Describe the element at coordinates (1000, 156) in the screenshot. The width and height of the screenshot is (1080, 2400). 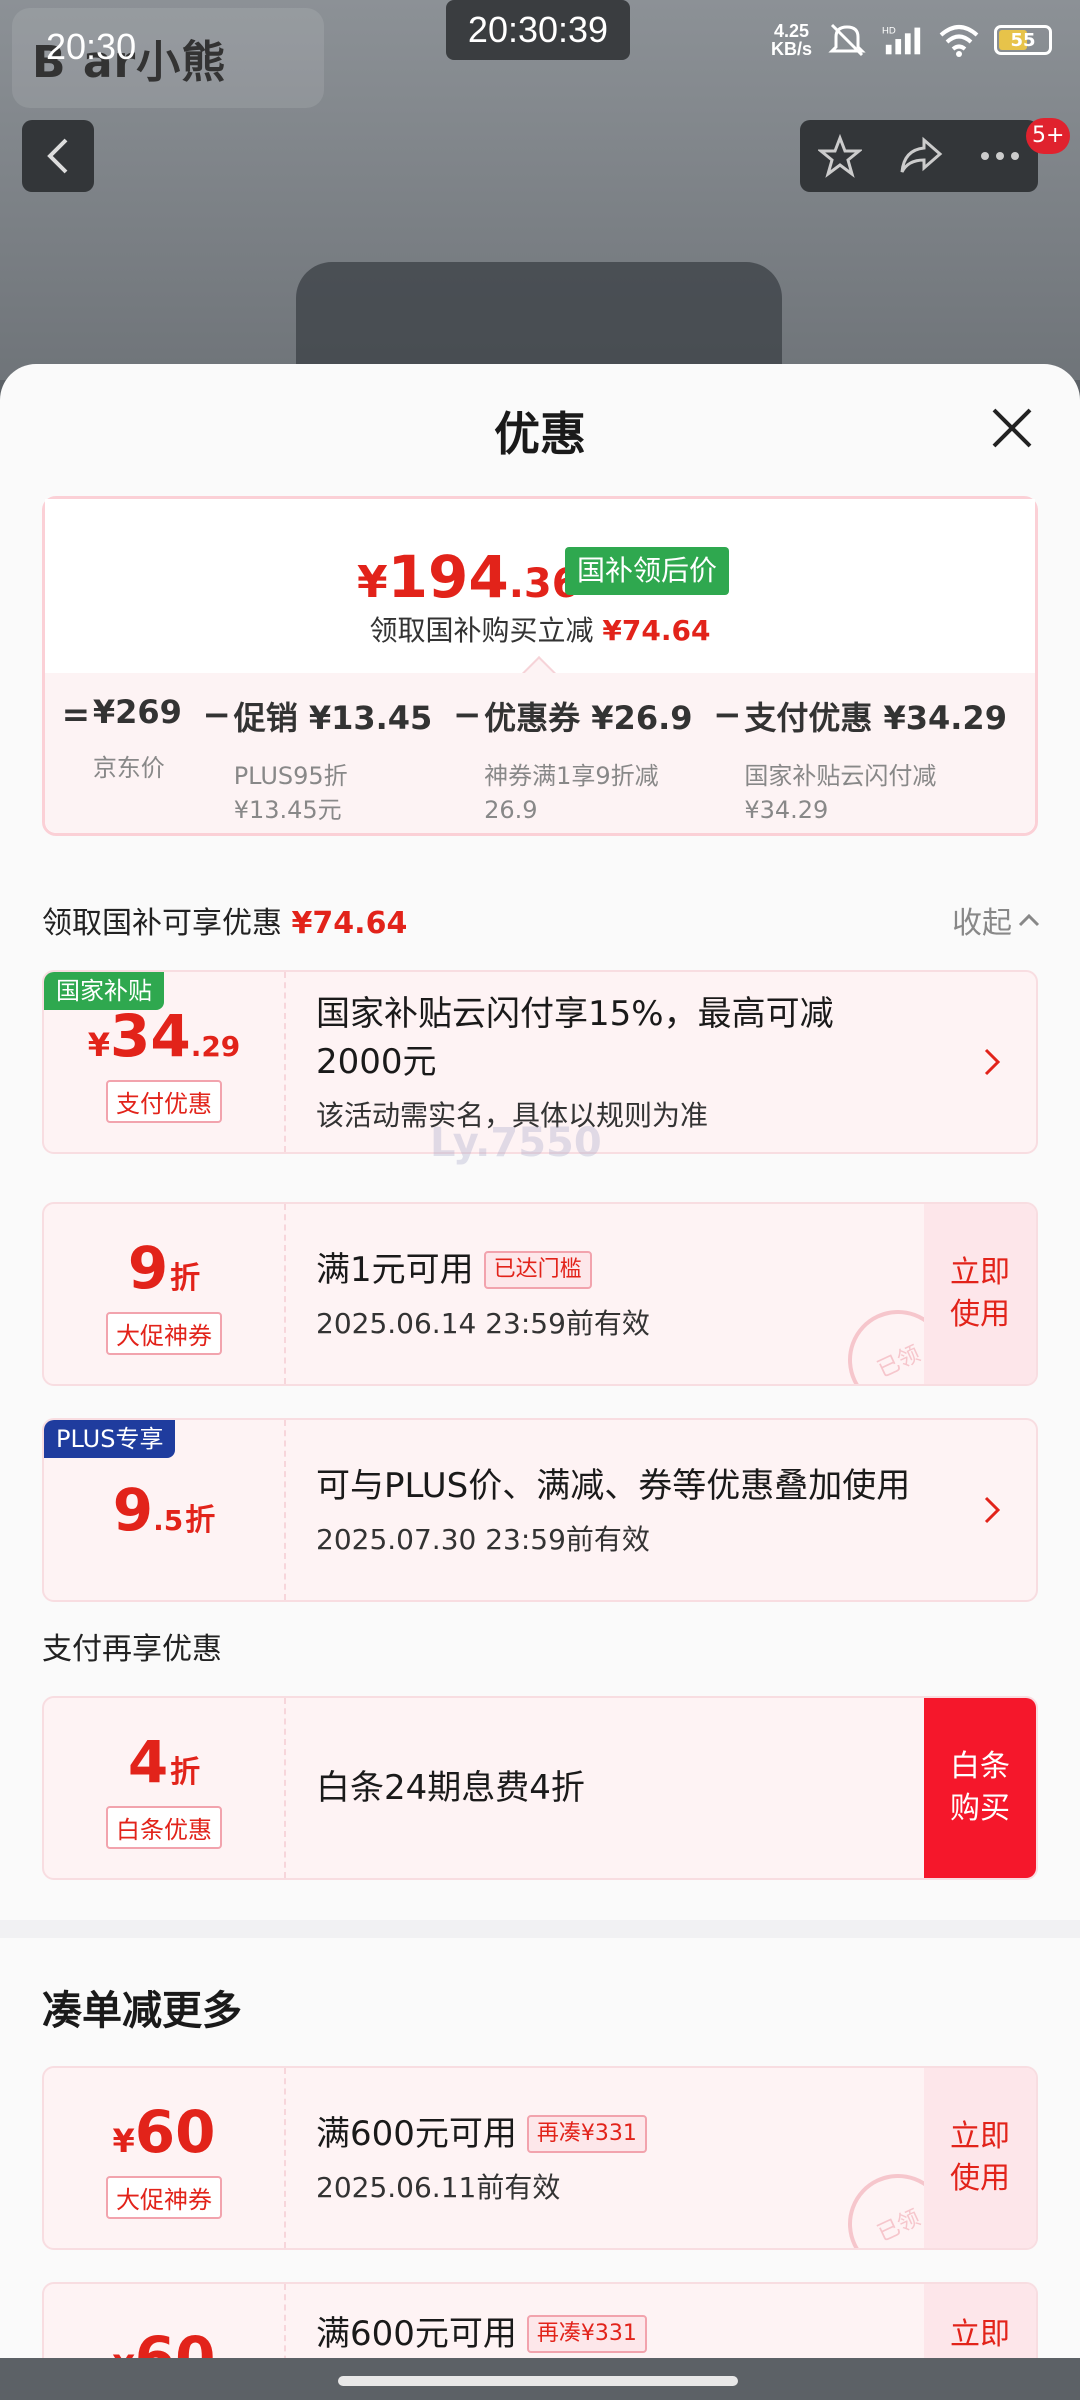
I see `more-icon` at that location.